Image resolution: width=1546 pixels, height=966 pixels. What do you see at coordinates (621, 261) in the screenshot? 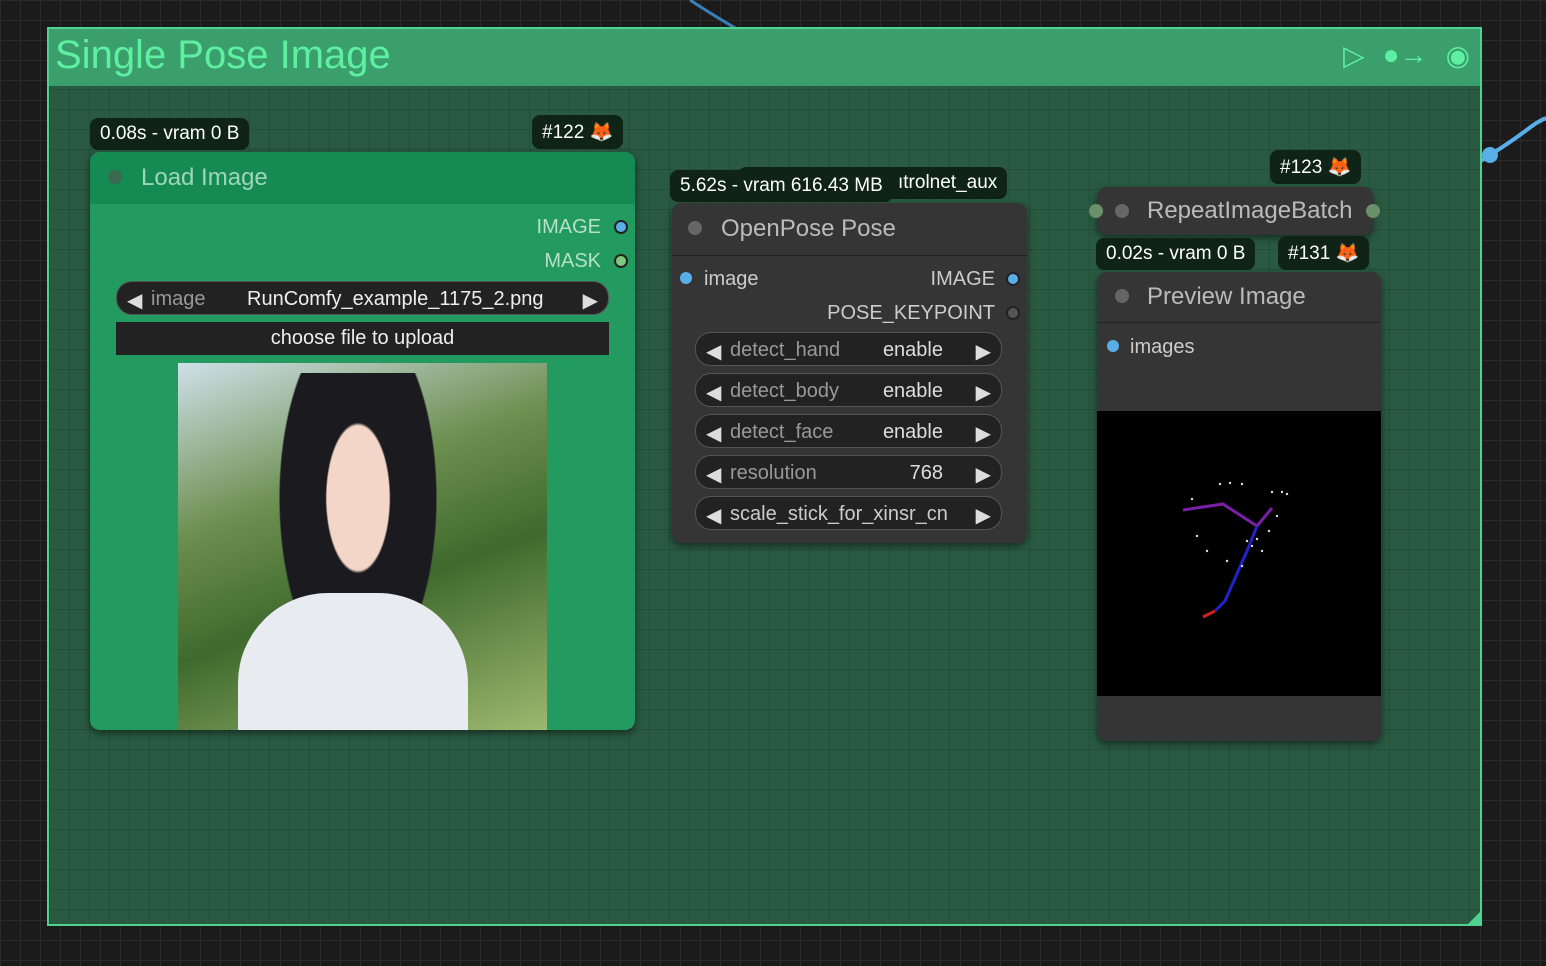
I see `output-mask-port` at bounding box center [621, 261].